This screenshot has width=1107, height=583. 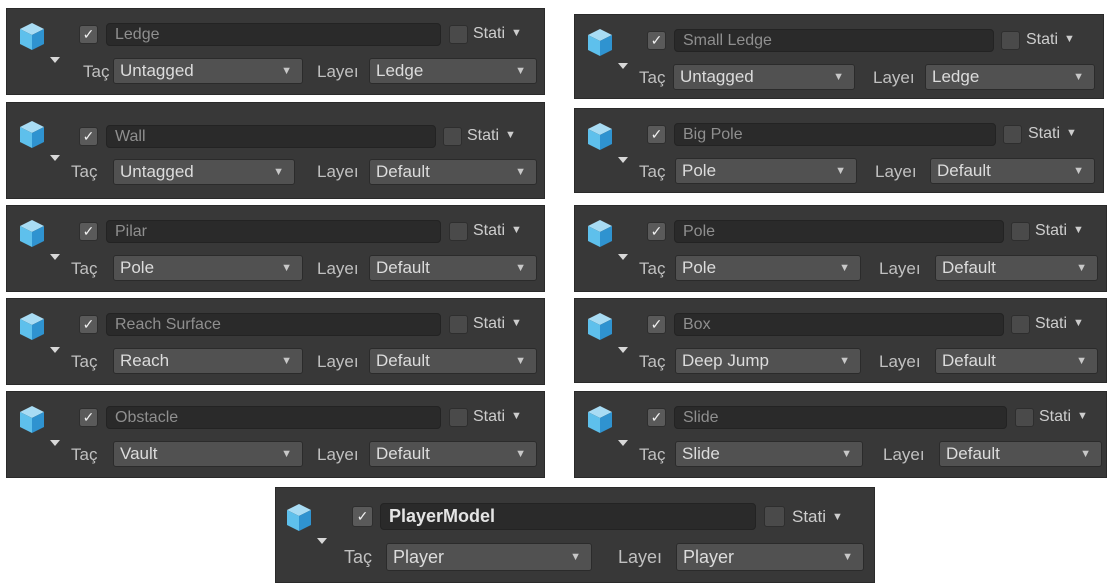 What do you see at coordinates (208, 361) in the screenshot?
I see `tag-dropdown: Reach ▼` at bounding box center [208, 361].